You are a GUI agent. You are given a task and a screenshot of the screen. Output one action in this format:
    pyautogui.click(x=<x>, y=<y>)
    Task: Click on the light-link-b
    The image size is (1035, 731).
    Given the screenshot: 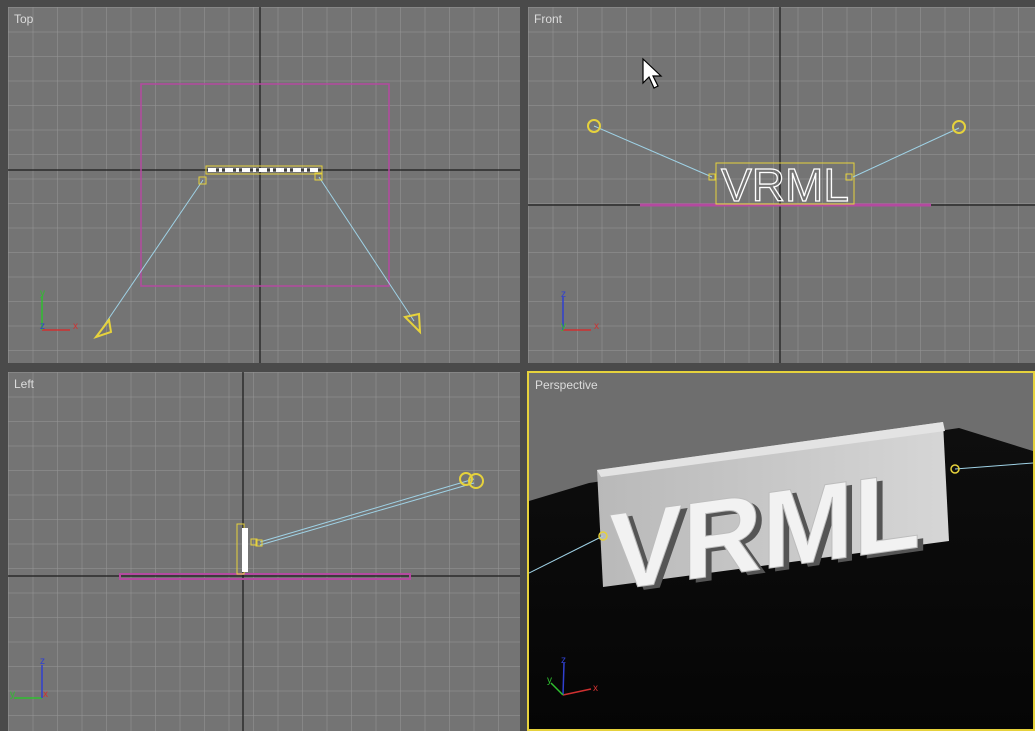 What is the action you would take?
    pyautogui.click(x=367, y=514)
    